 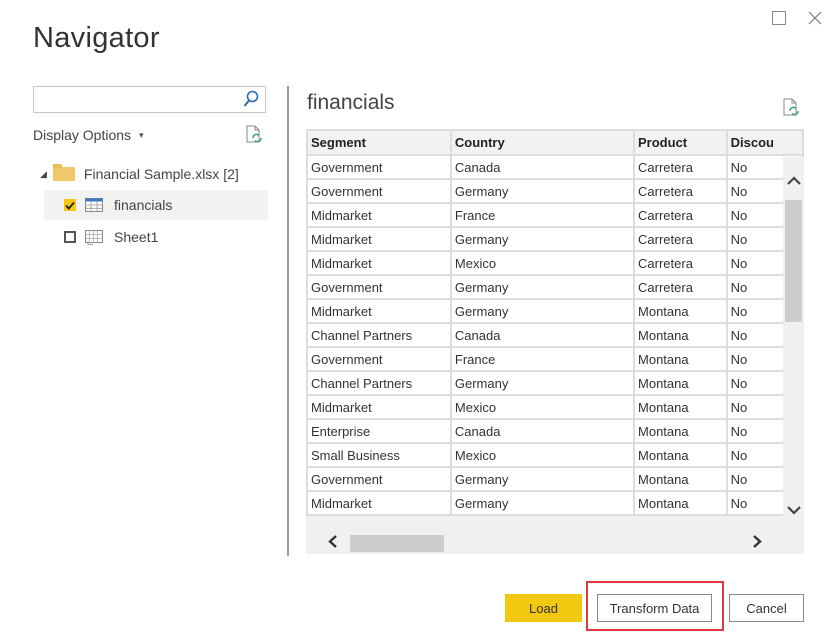 What do you see at coordinates (332, 541) in the screenshot?
I see `scroll-left-arrow-icon` at bounding box center [332, 541].